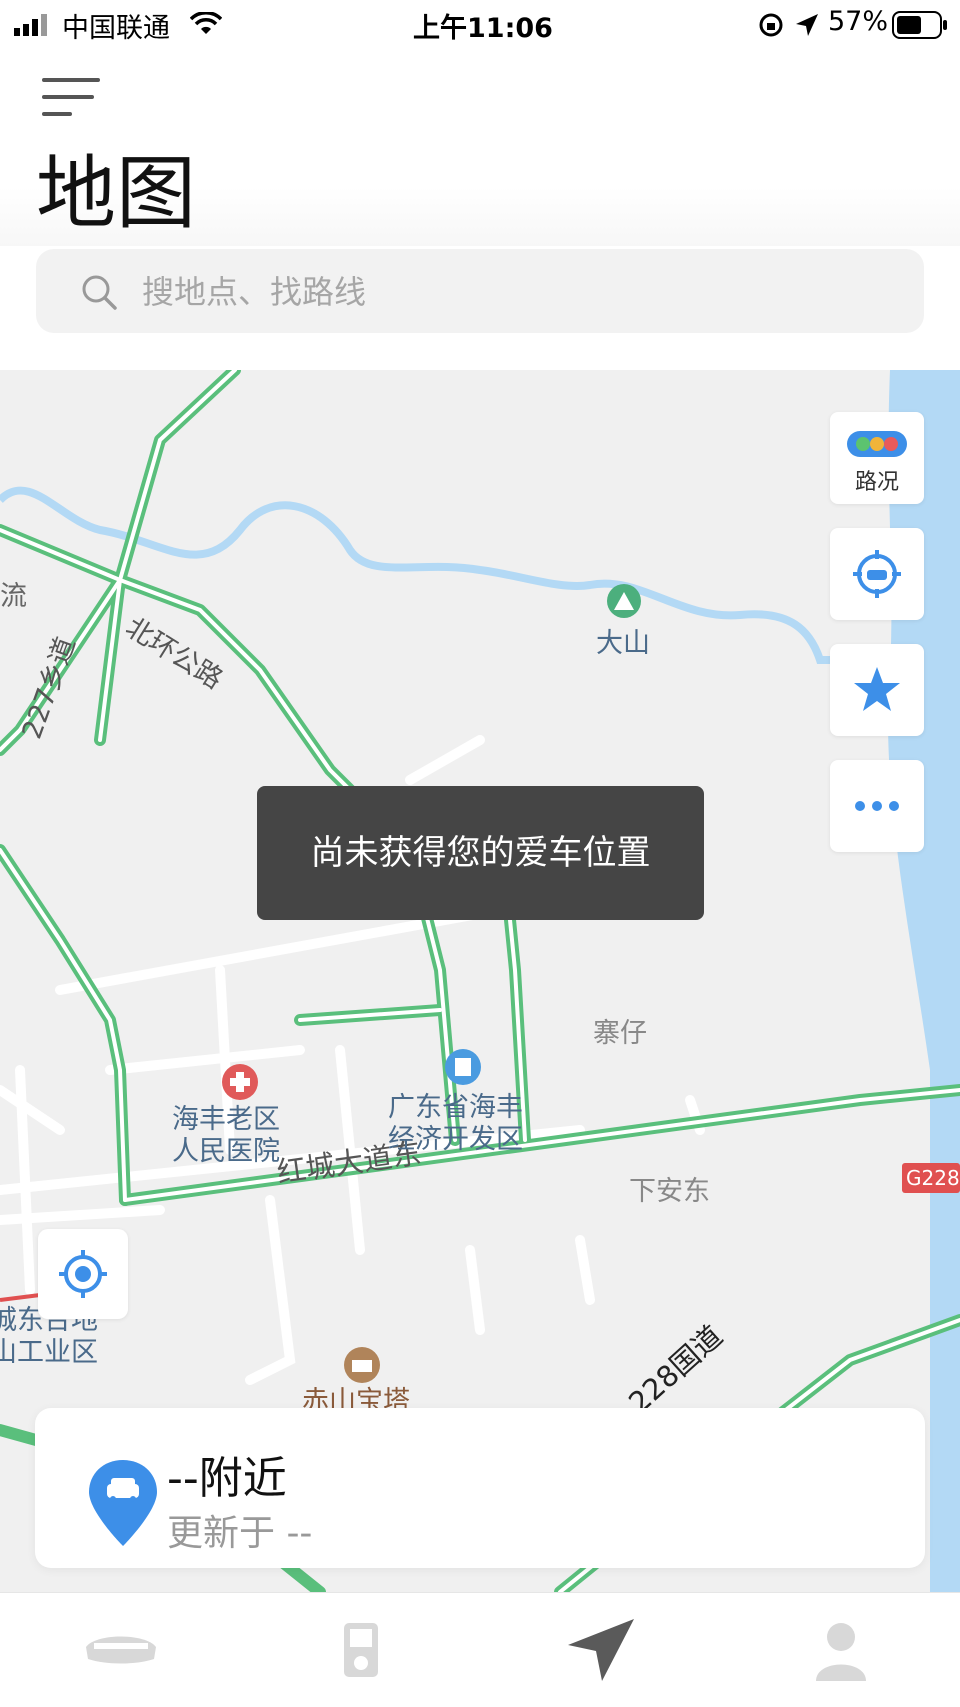 The image size is (960, 1707). I want to click on poi-label-hospital: 海丰老区 人民医院, so click(226, 1135).